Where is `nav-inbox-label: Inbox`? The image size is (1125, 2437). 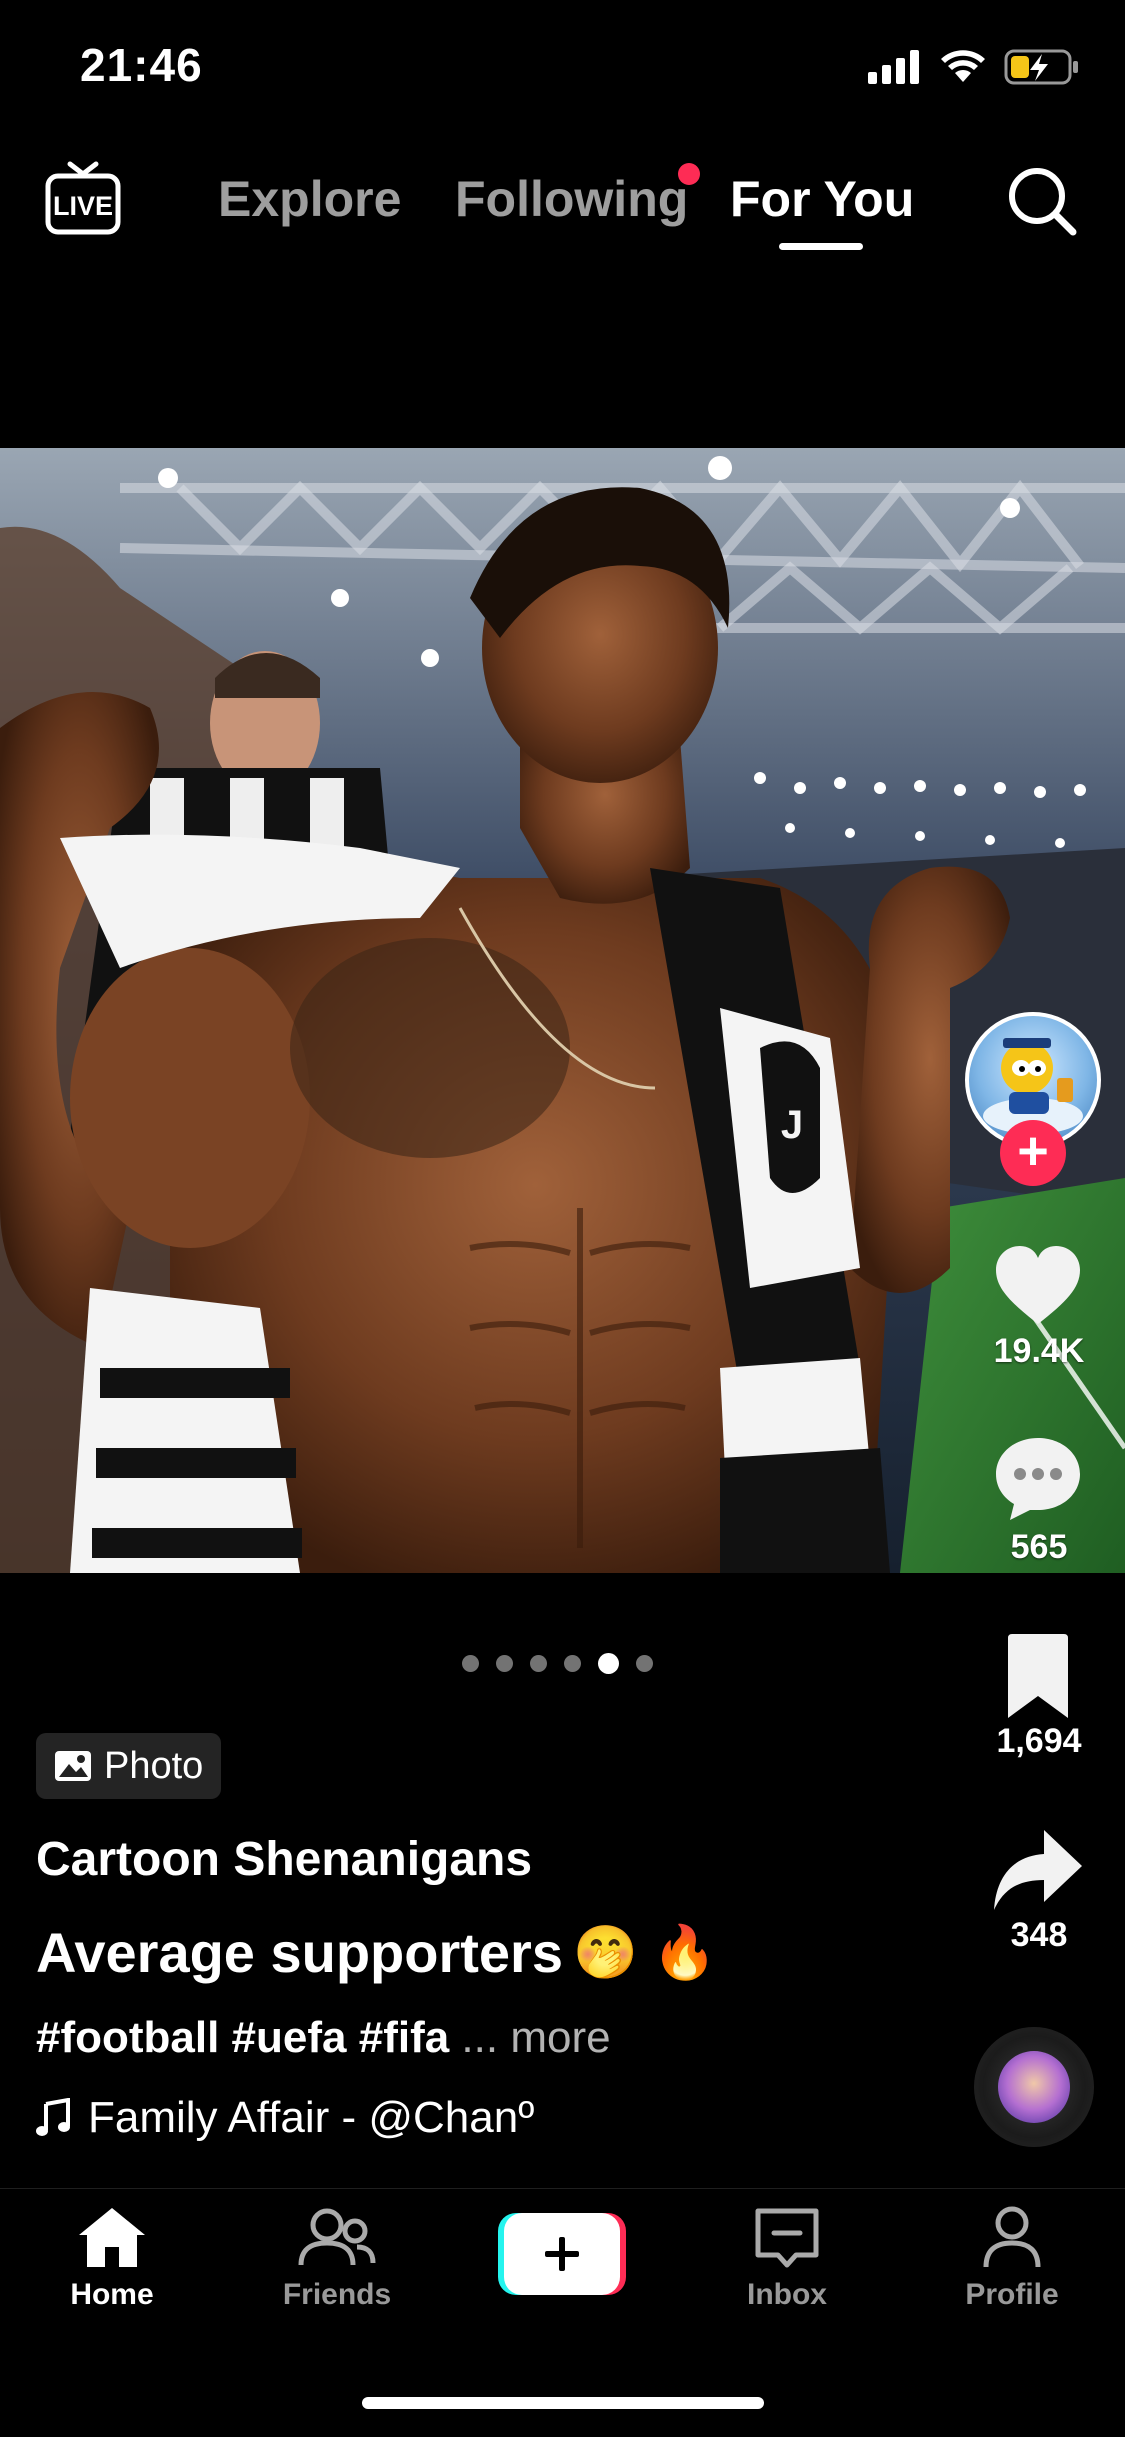
nav-inbox-label: Inbox is located at coordinates (787, 2294).